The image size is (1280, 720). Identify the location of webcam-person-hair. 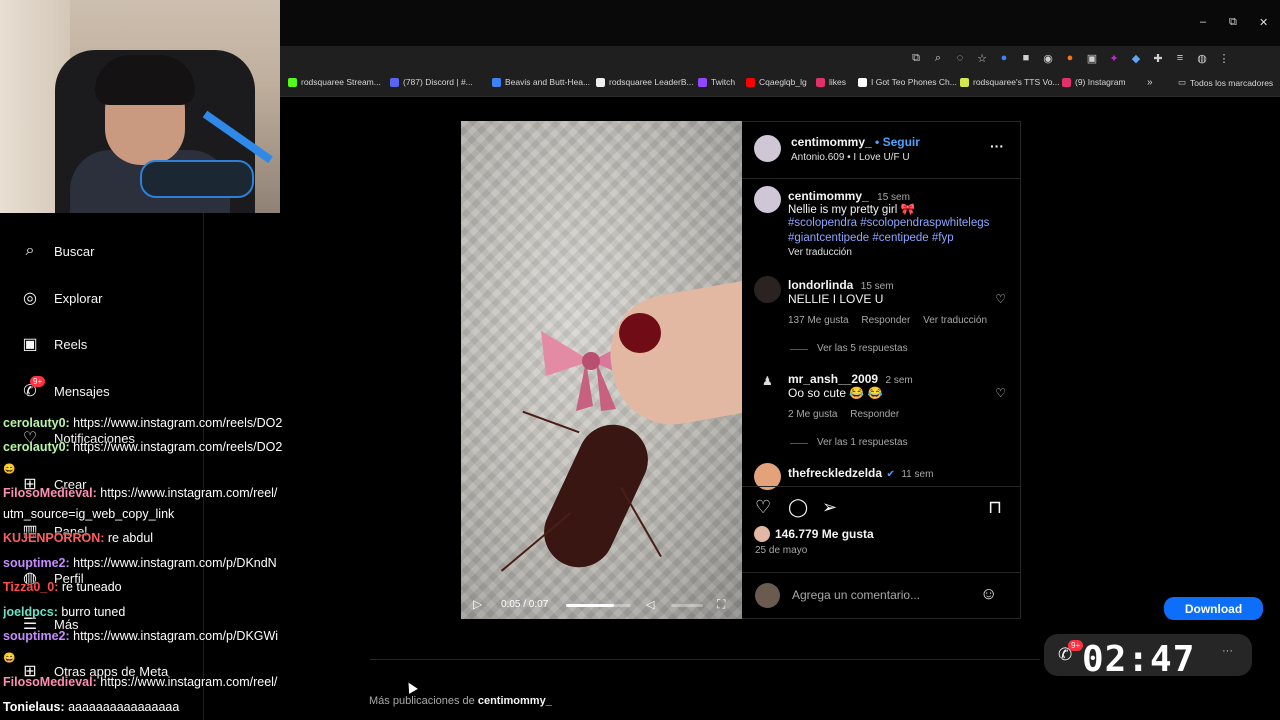
(145, 80).